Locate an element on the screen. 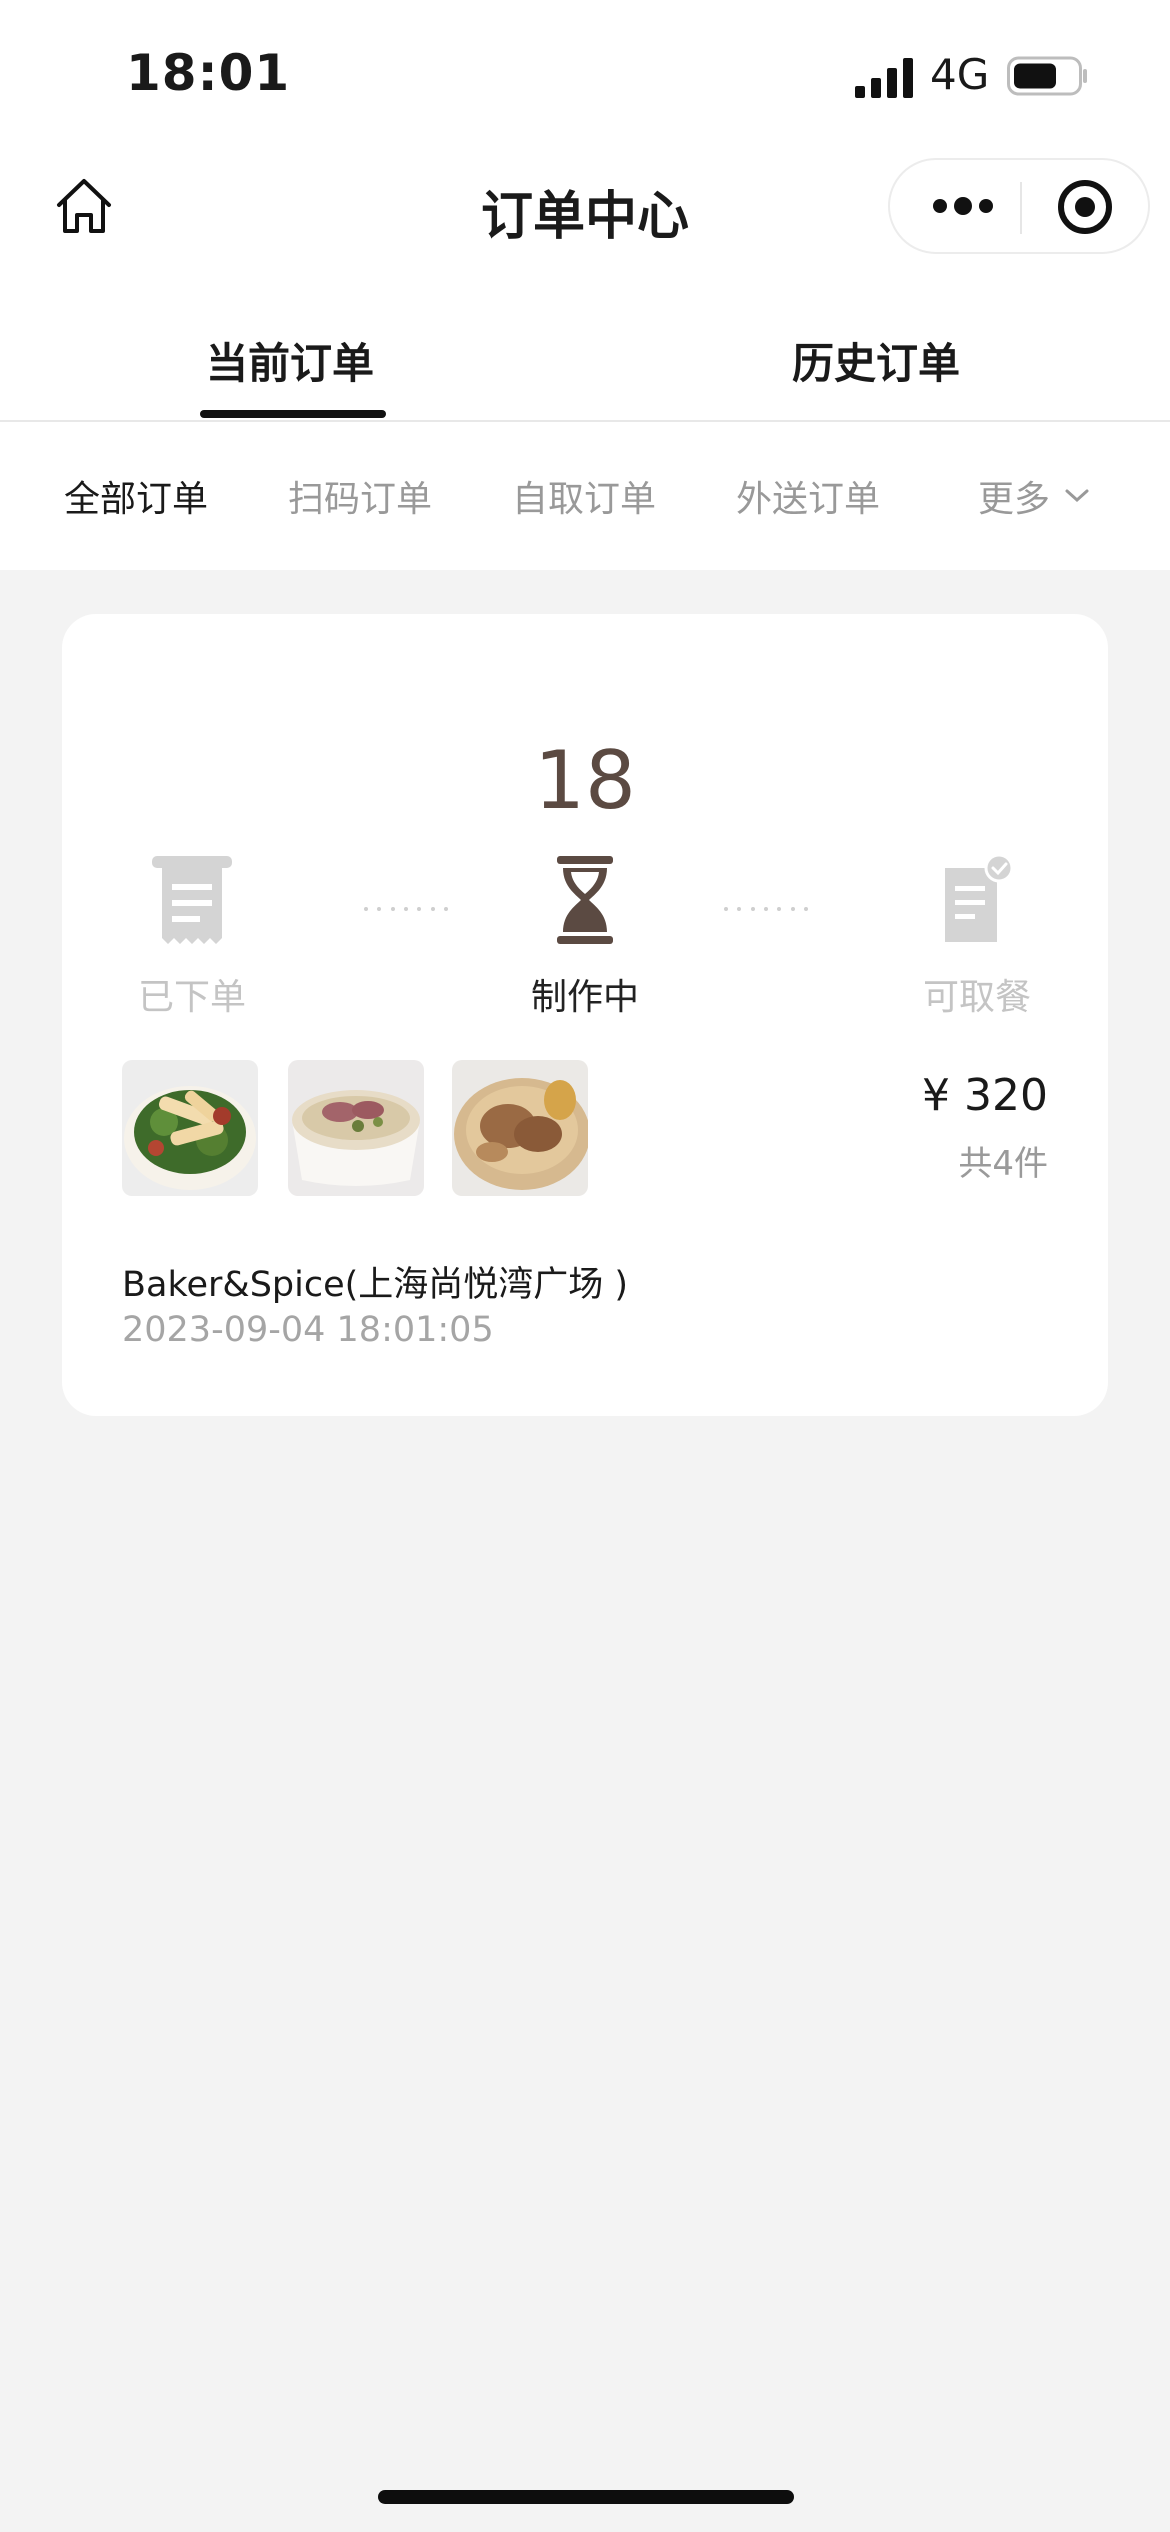 The image size is (1170, 2532). chevron-down-icon is located at coordinates (1077, 496).